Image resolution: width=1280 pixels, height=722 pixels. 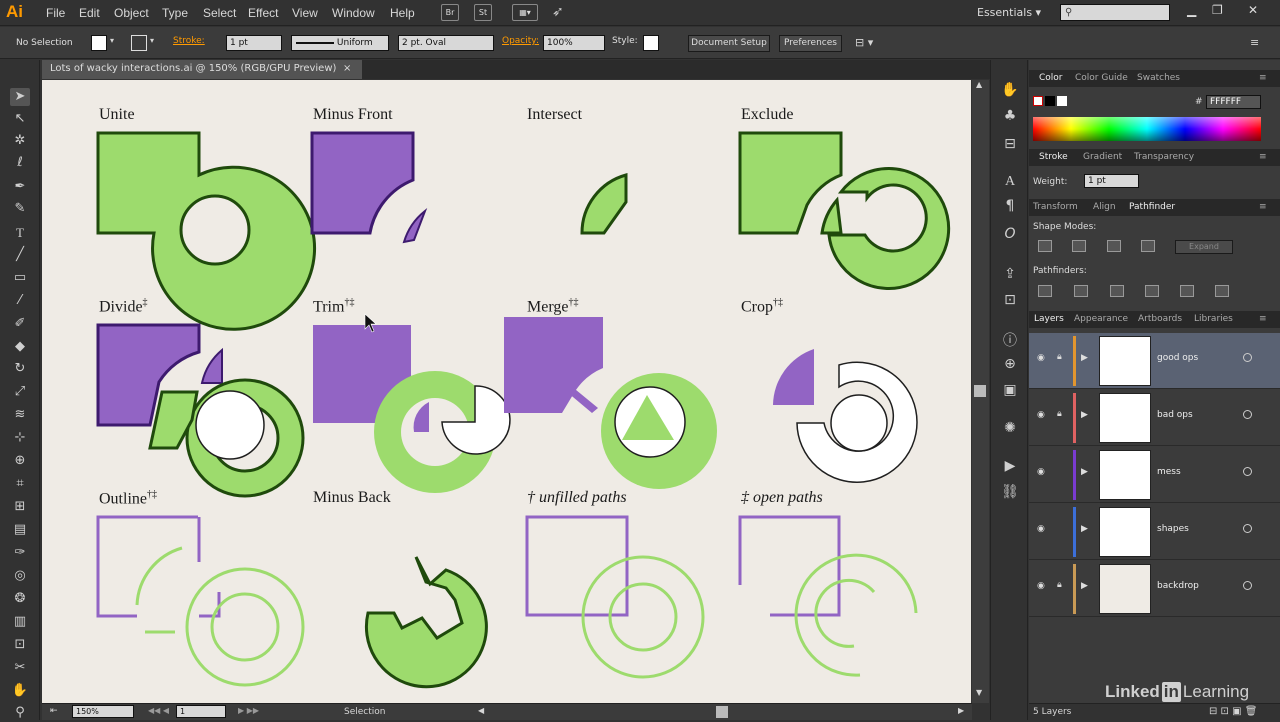 I want to click on hex-field: FFFFFF, so click(x=1233, y=102).